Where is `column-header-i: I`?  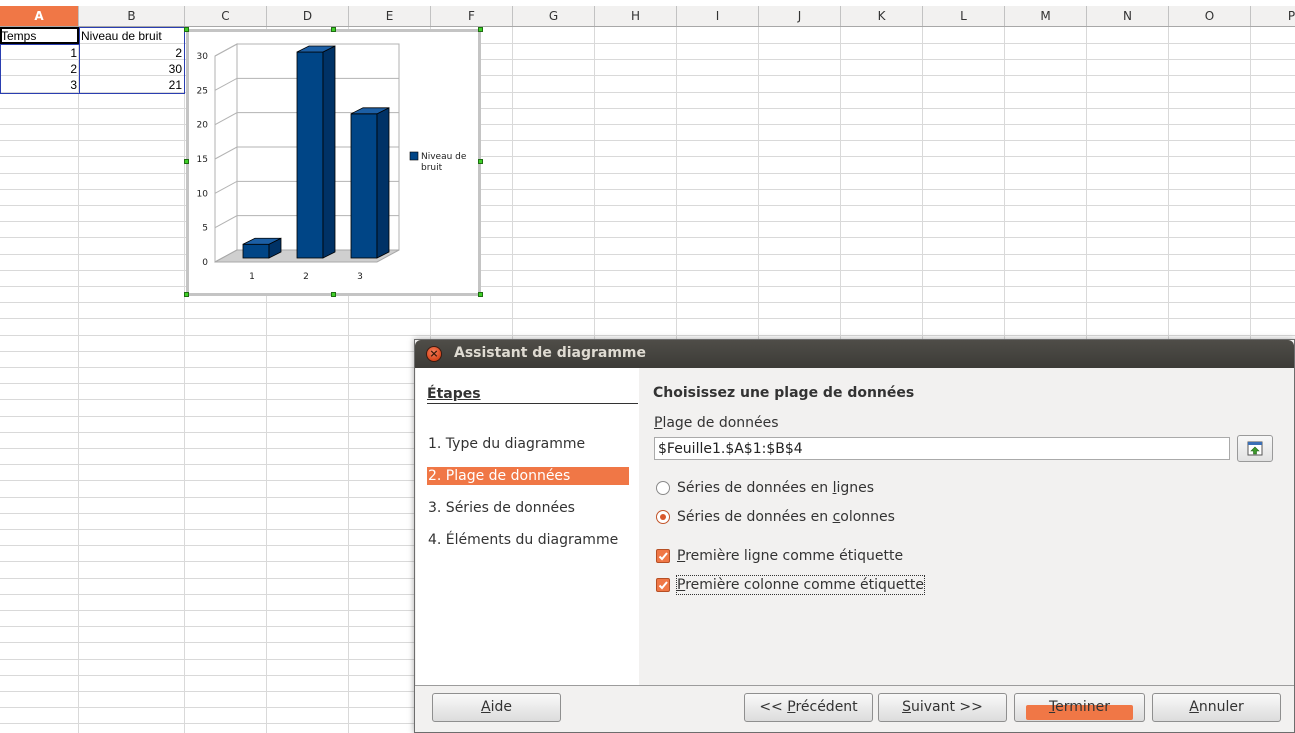 column-header-i: I is located at coordinates (718, 16).